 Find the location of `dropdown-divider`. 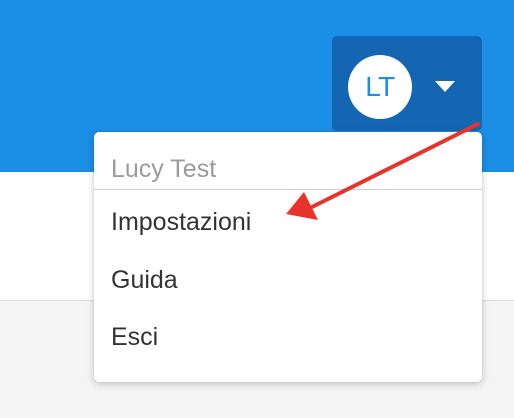

dropdown-divider is located at coordinates (288, 189).